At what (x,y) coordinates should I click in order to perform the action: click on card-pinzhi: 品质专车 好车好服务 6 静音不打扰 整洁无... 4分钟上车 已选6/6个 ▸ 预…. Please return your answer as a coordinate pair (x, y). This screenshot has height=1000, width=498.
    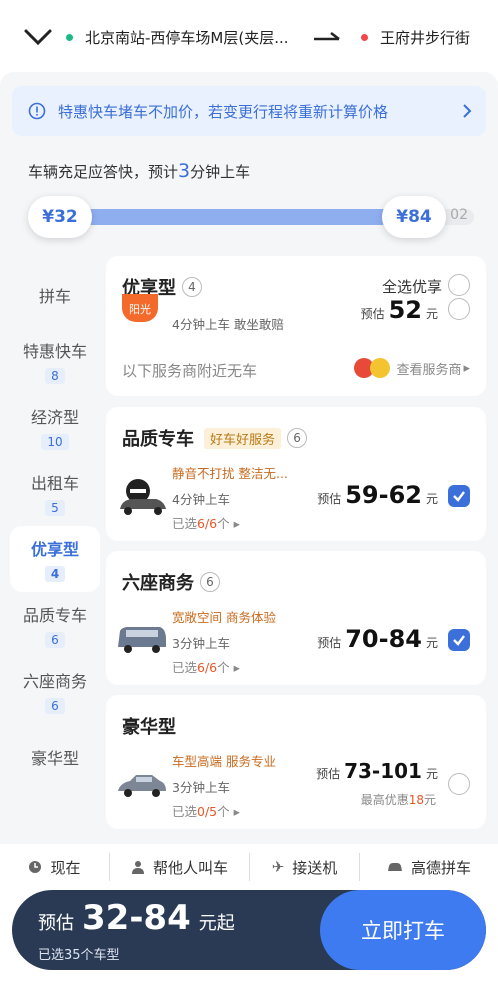
    Looking at the image, I should click on (296, 474).